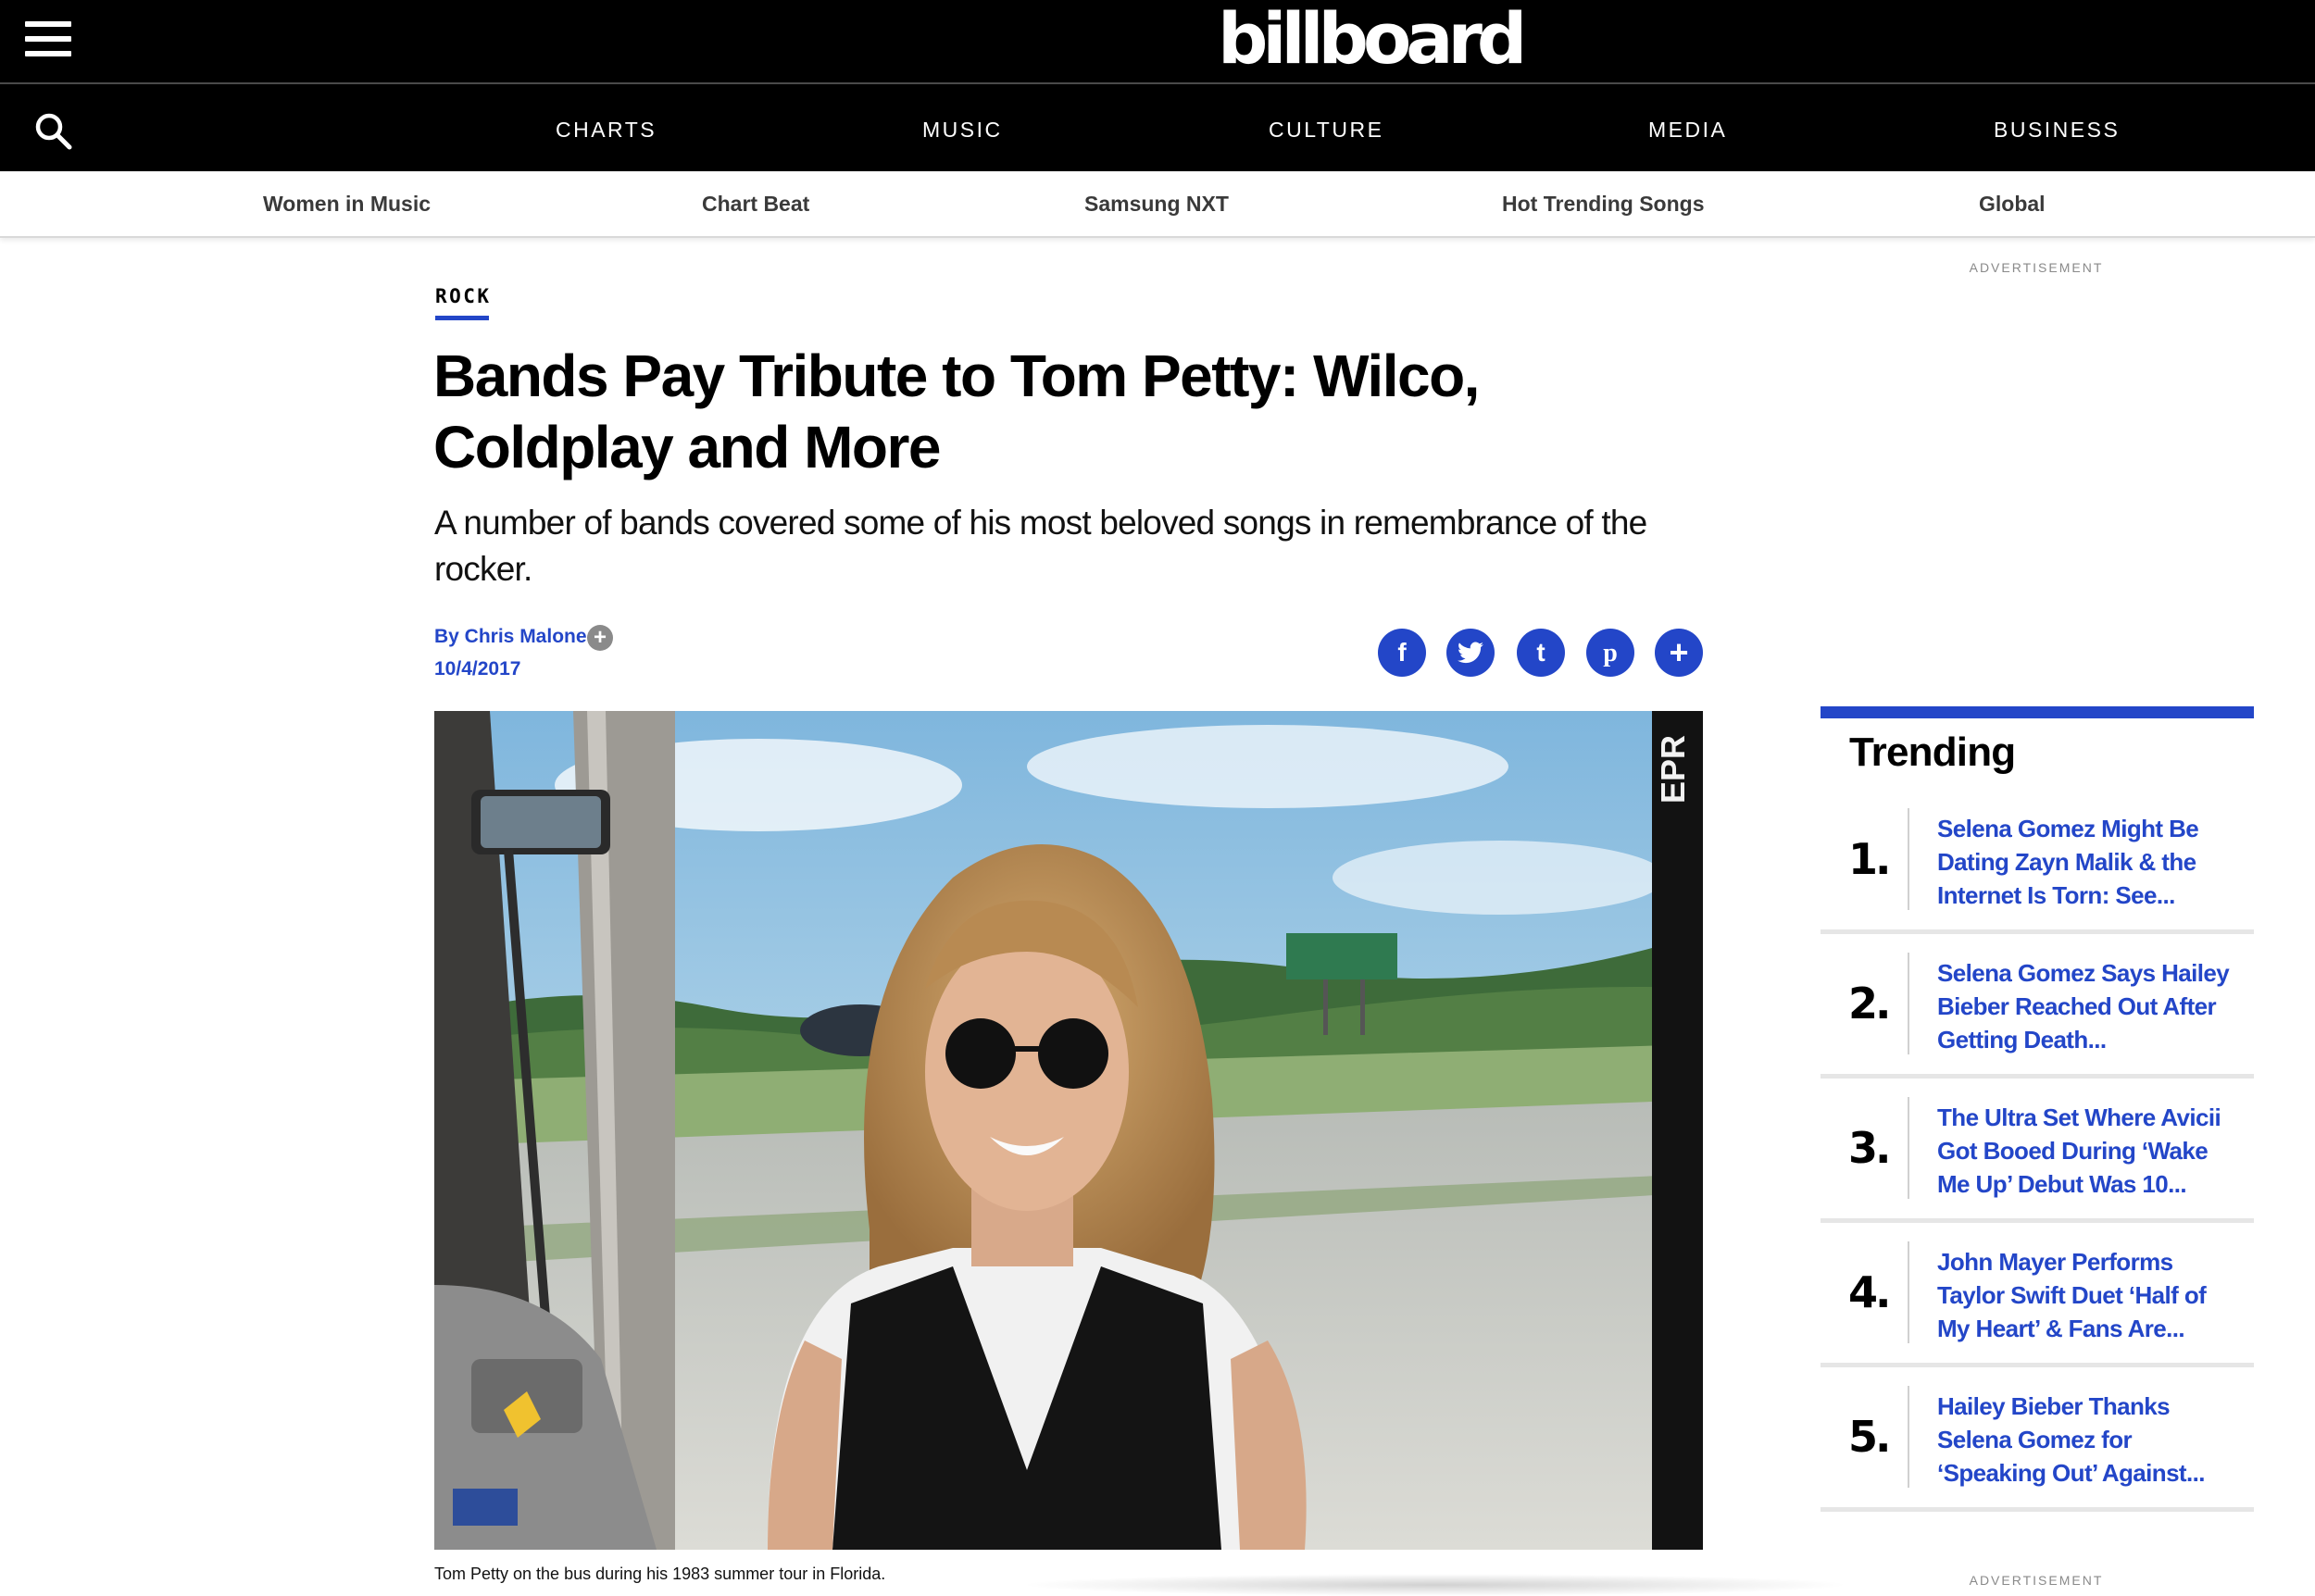  I want to click on trending-rank: 3., so click(1870, 1148).